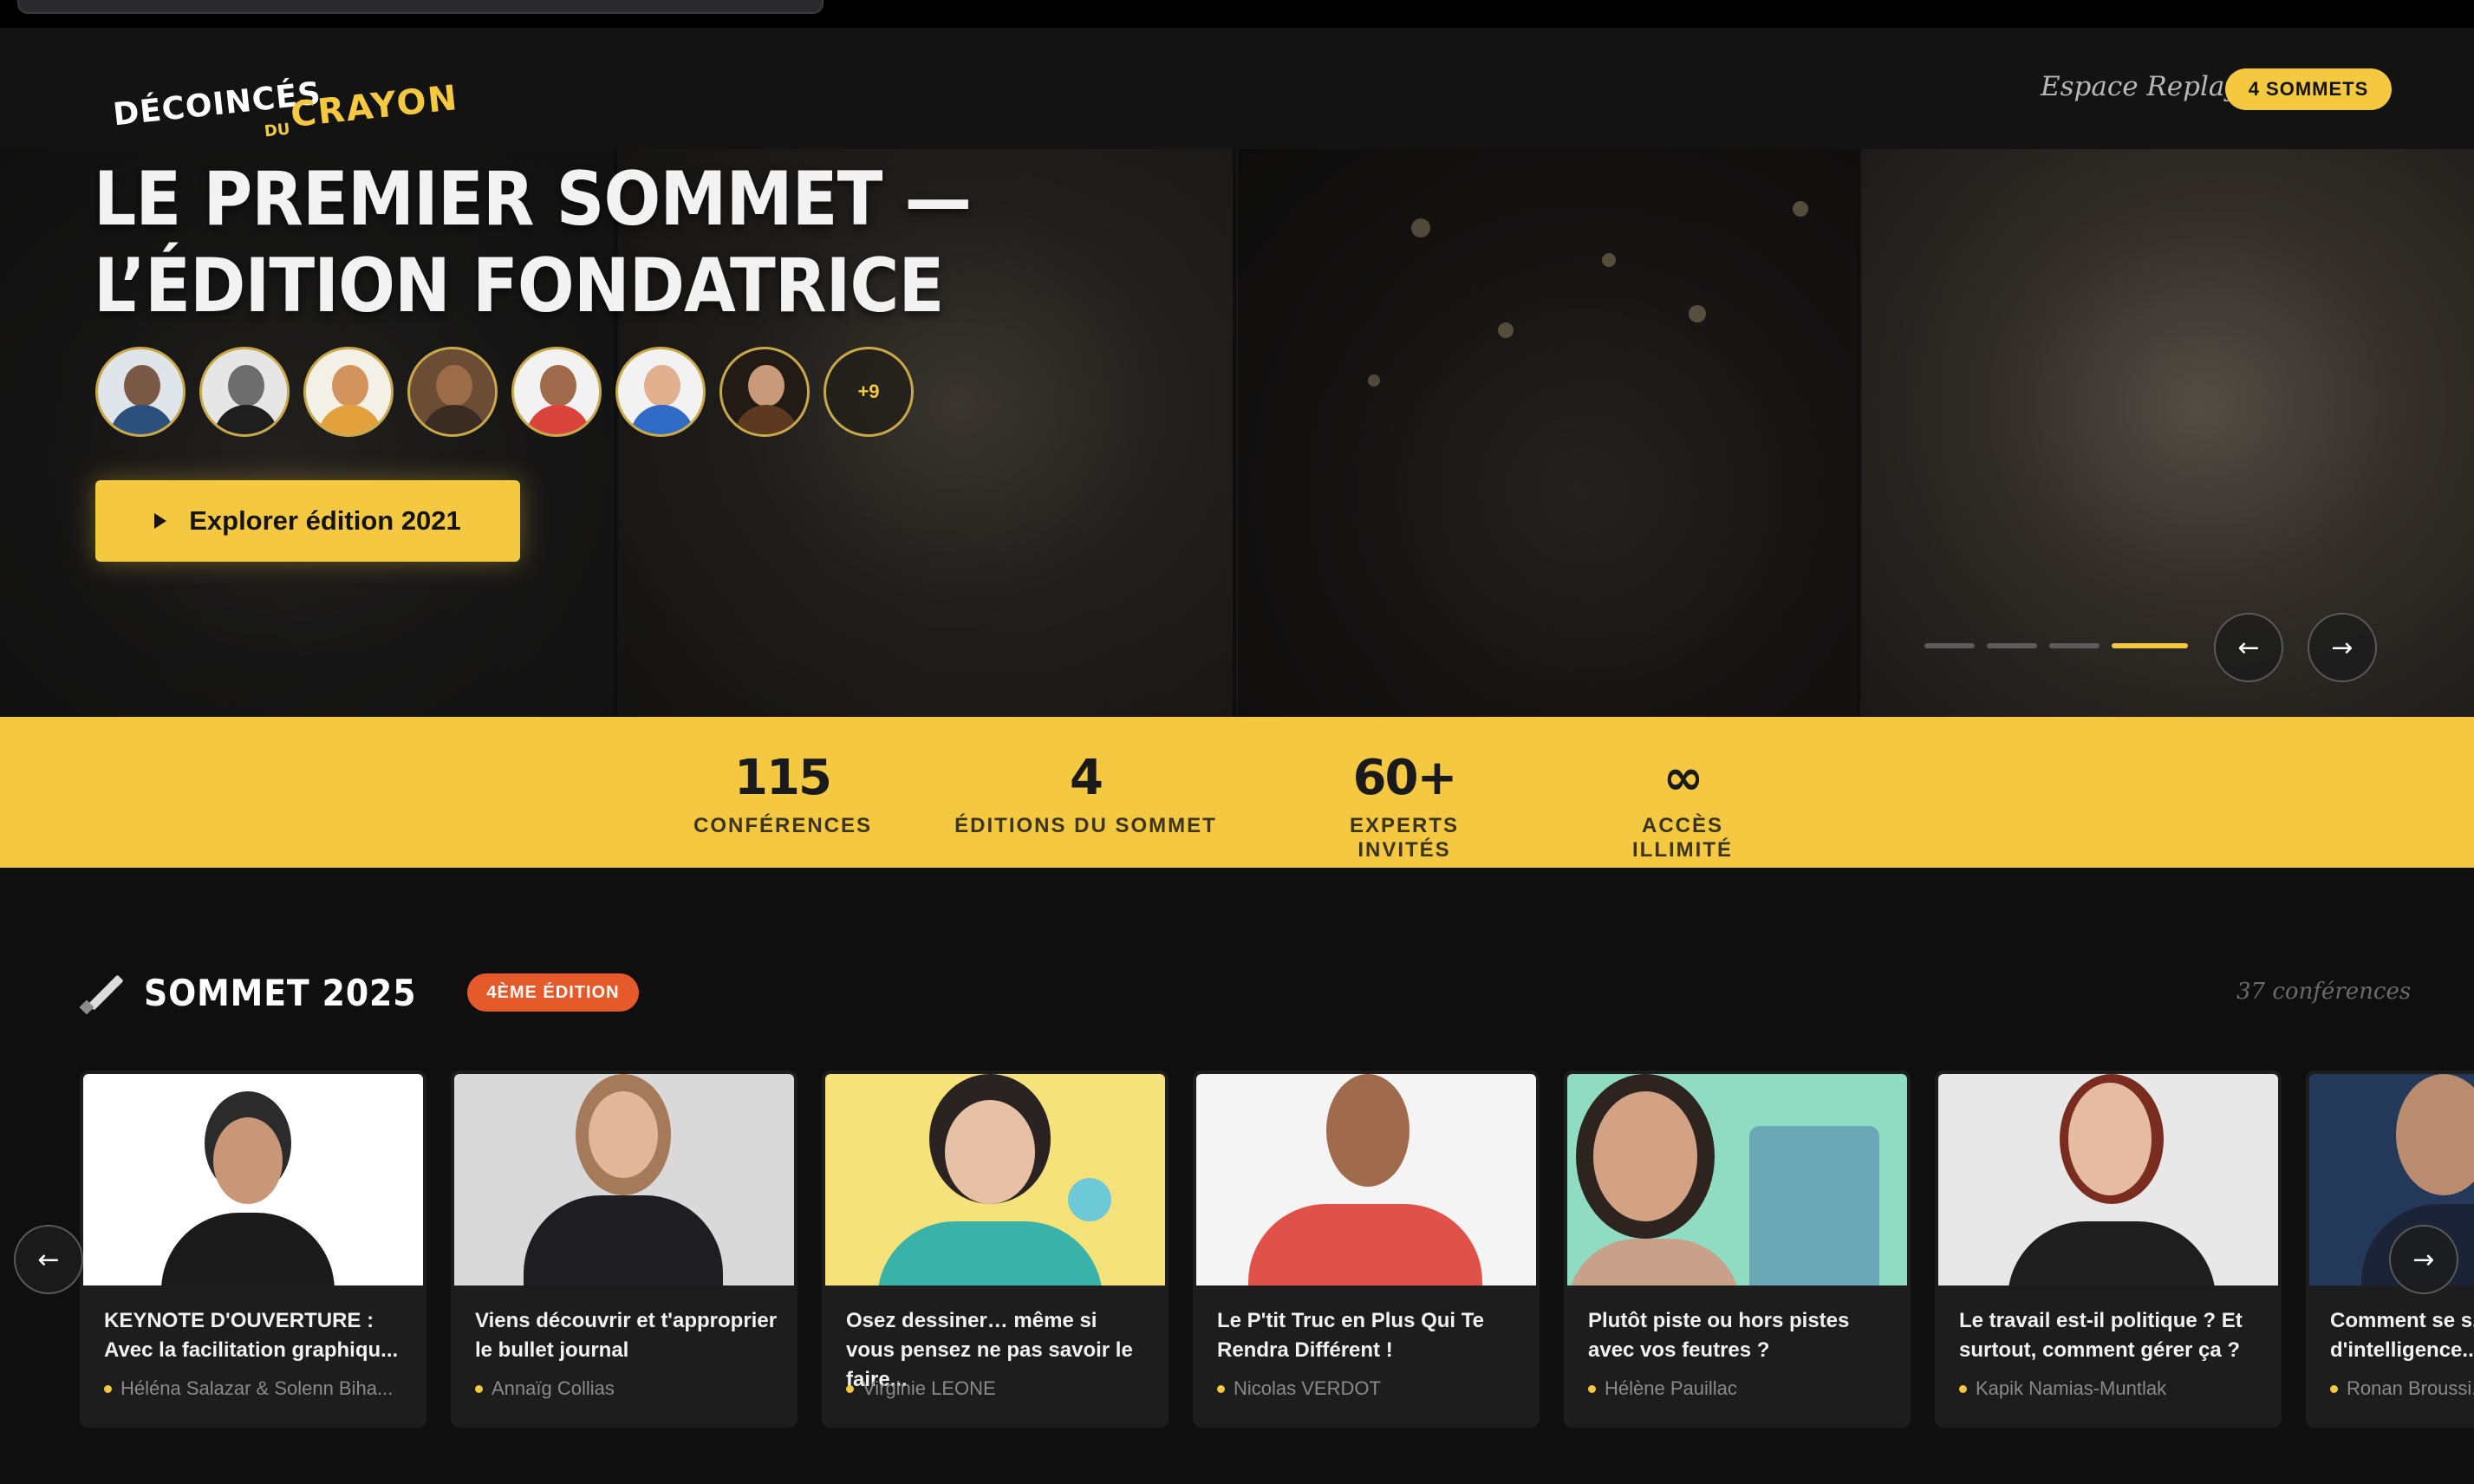 The width and height of the screenshot is (2474, 1484). What do you see at coordinates (1671, 1388) in the screenshot?
I see `author-name: Hélène Pauillac` at bounding box center [1671, 1388].